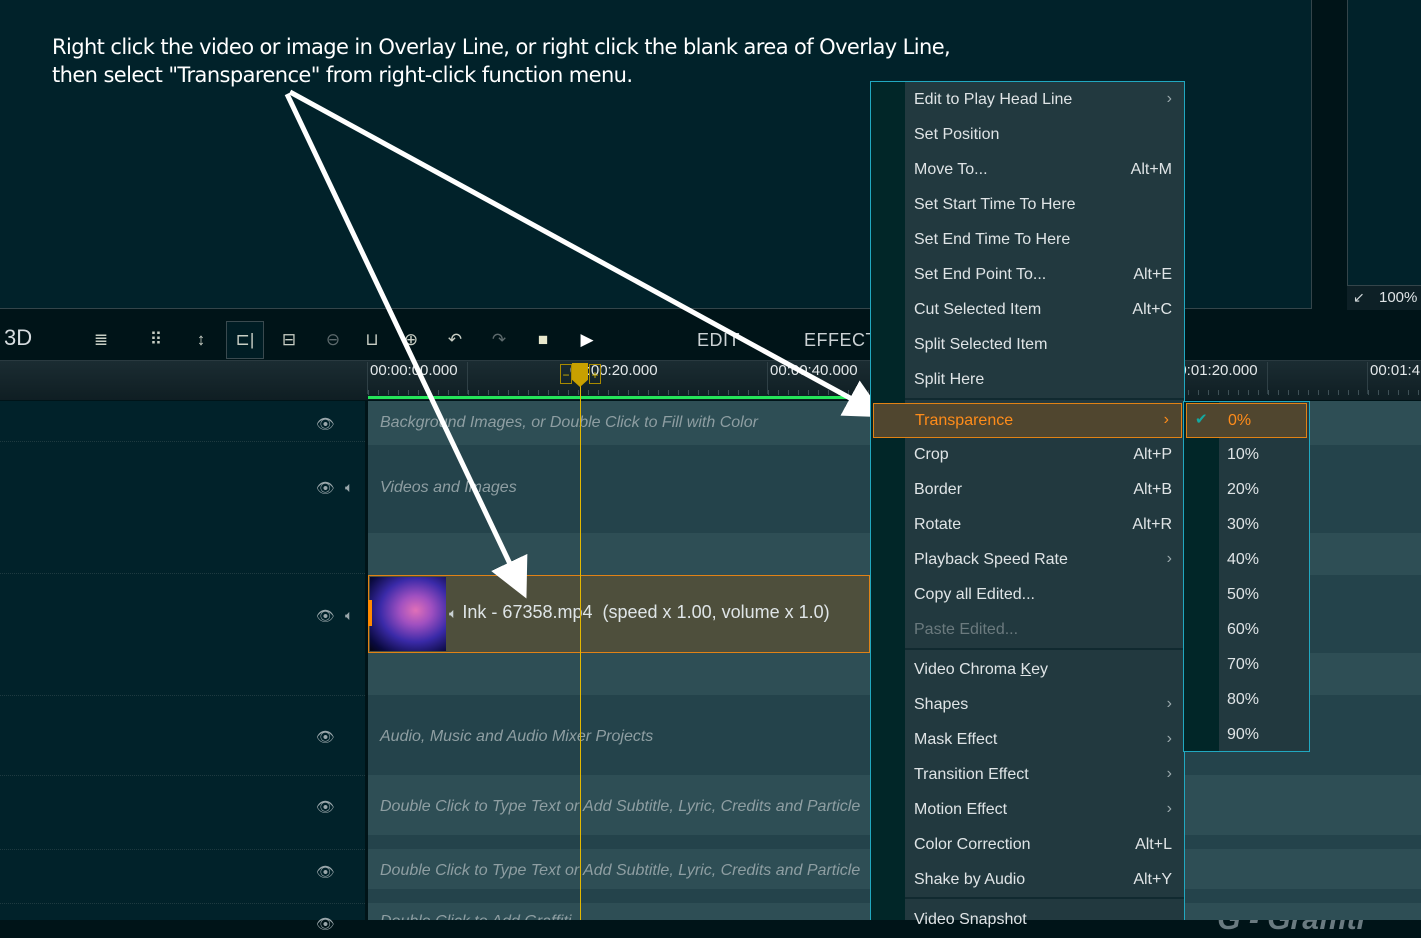 The width and height of the screenshot is (1421, 938). What do you see at coordinates (1027, 170) in the screenshot?
I see `menu-item-move-to: Move To... Alt+M` at bounding box center [1027, 170].